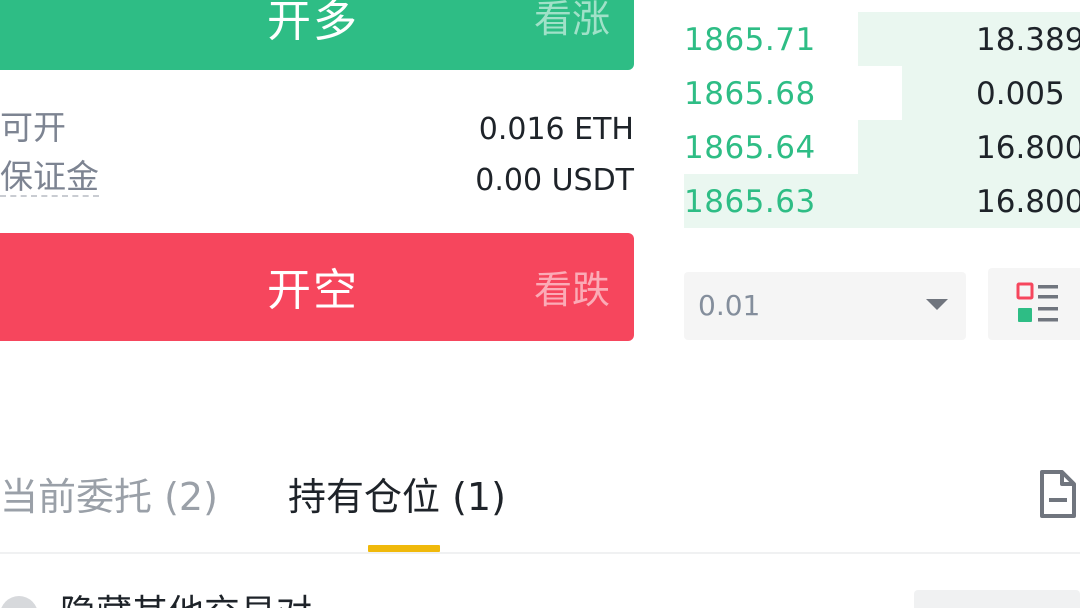 The height and width of the screenshot is (608, 1080). I want to click on document-icon, so click(1058, 494).